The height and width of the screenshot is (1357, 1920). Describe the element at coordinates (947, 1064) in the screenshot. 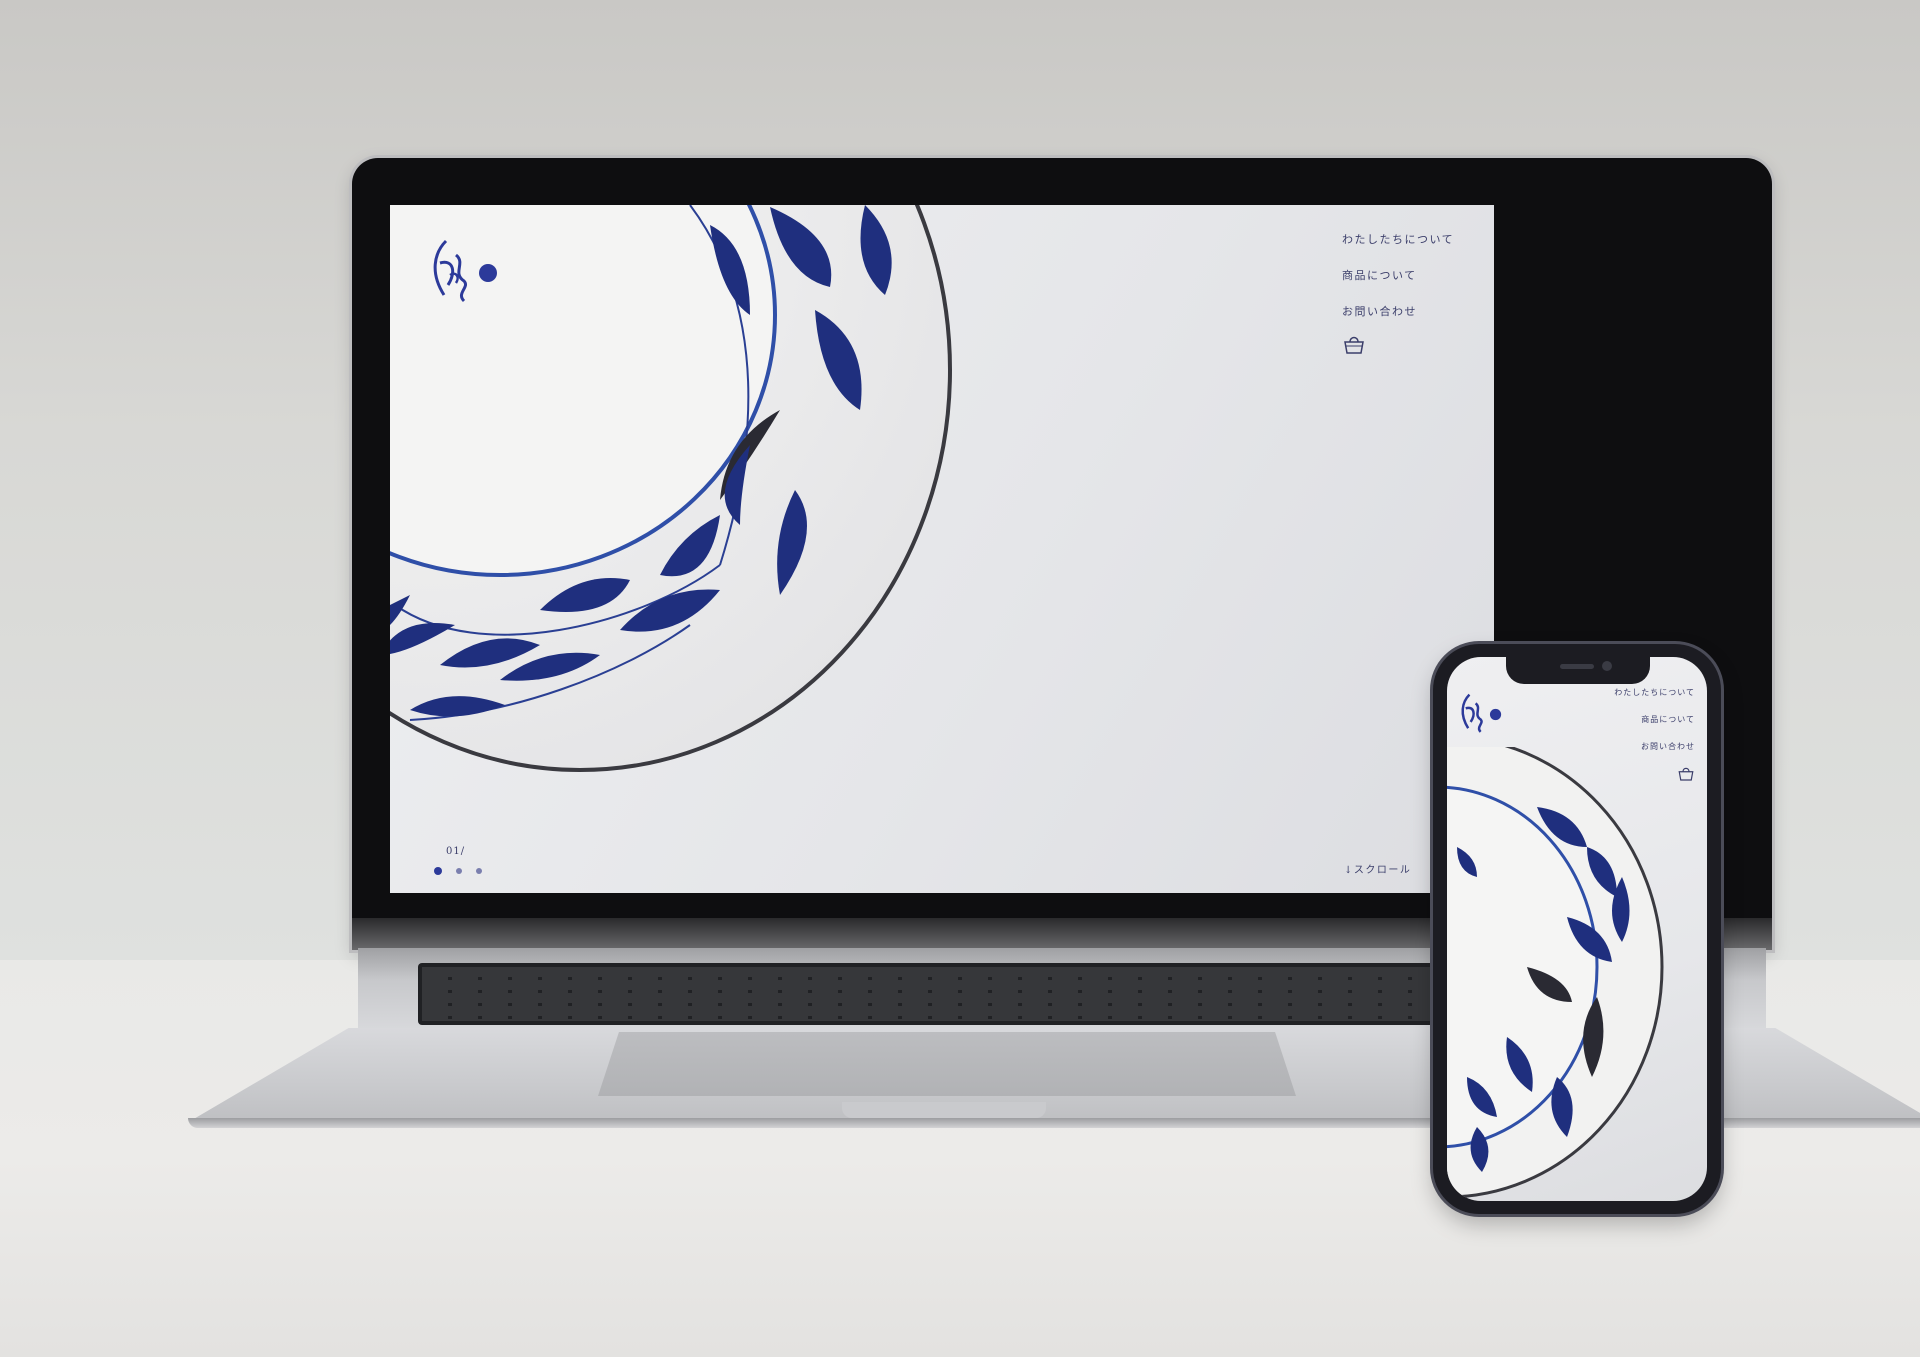

I see `laptop-trackpad` at that location.